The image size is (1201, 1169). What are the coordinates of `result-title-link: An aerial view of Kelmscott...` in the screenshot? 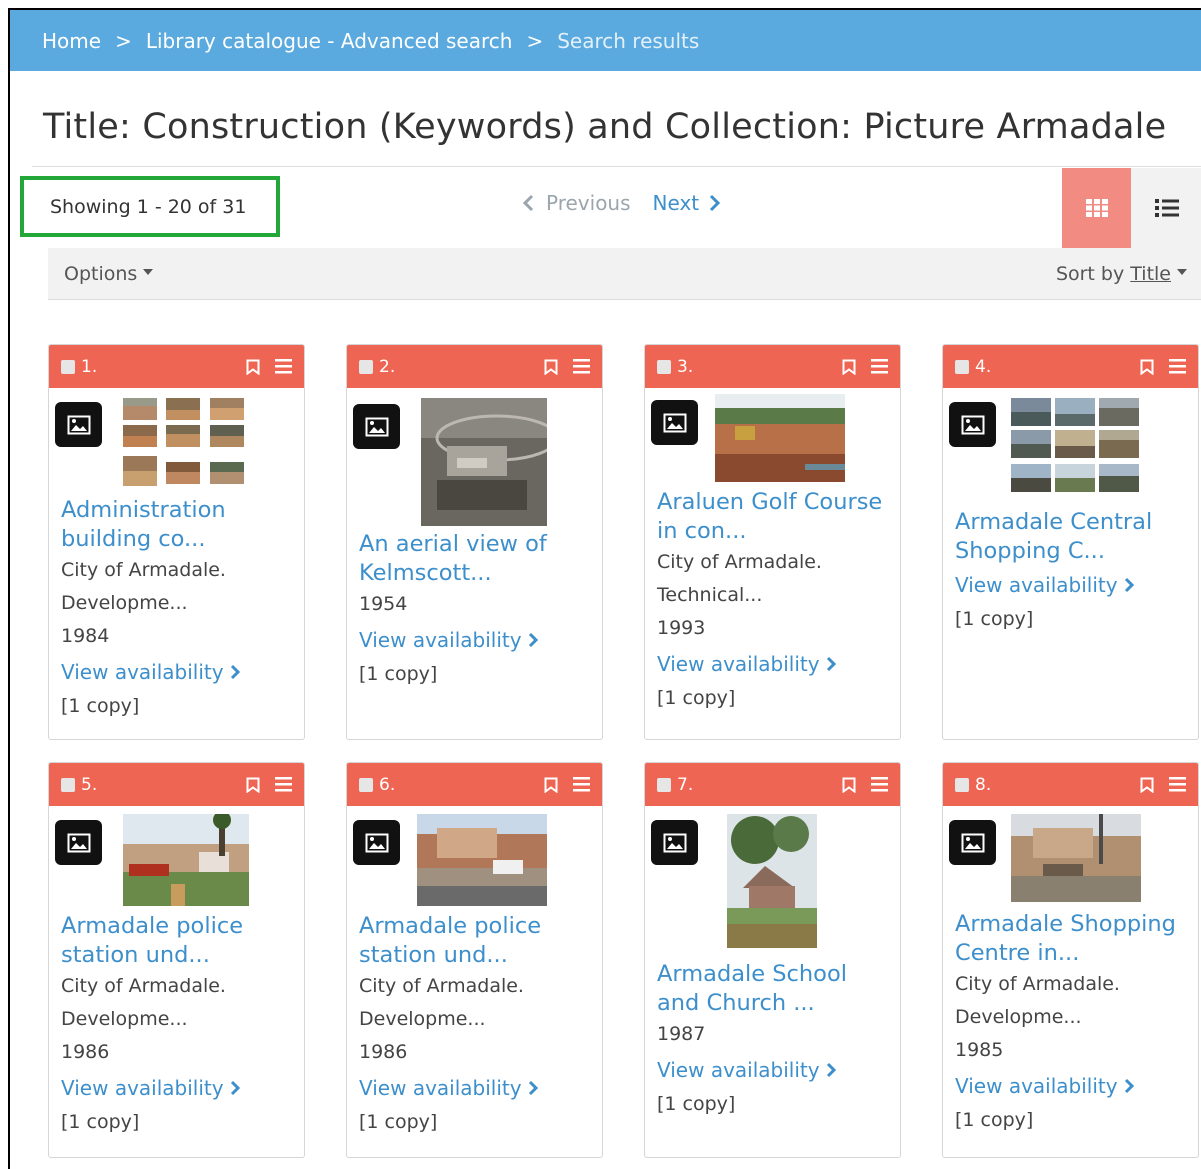 It's located at (474, 559).